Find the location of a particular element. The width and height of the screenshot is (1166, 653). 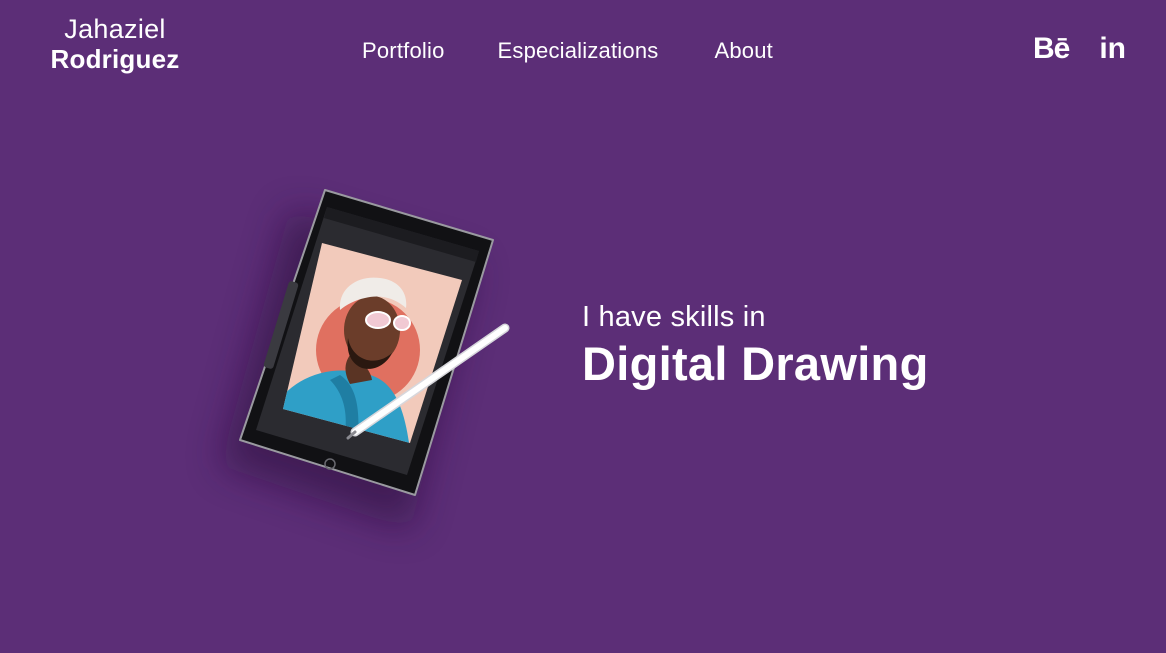

hero-title: Digital Drawing is located at coordinates (755, 363).